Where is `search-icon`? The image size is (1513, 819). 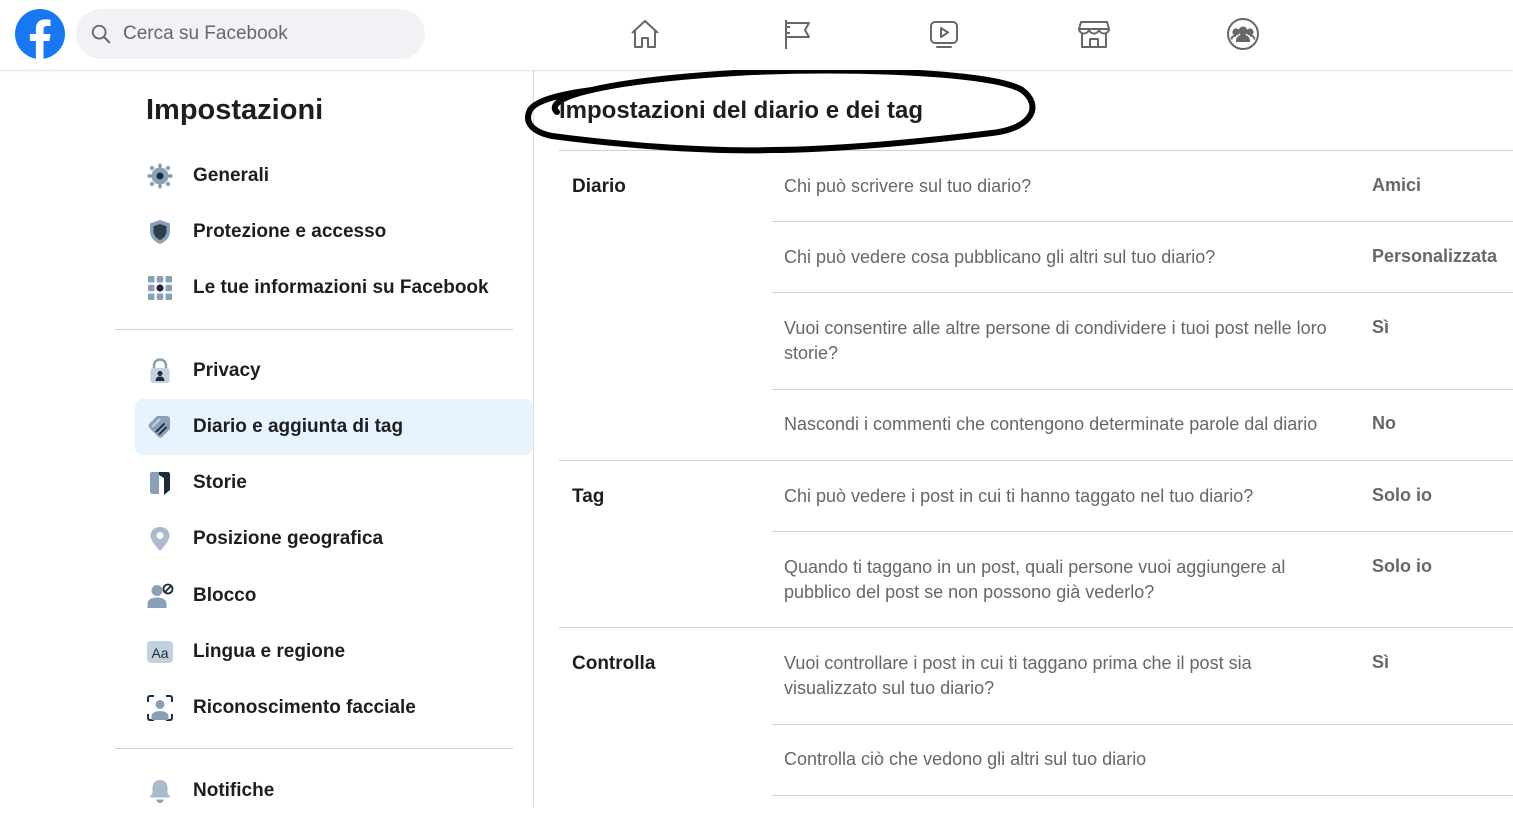
search-icon is located at coordinates (101, 34).